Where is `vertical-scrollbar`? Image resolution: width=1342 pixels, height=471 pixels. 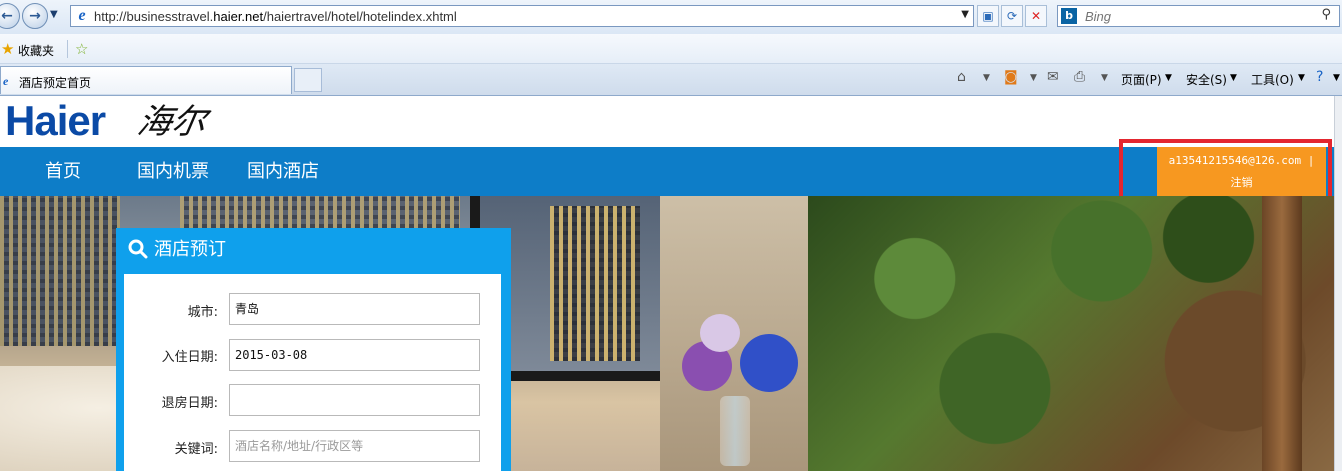 vertical-scrollbar is located at coordinates (1338, 283).